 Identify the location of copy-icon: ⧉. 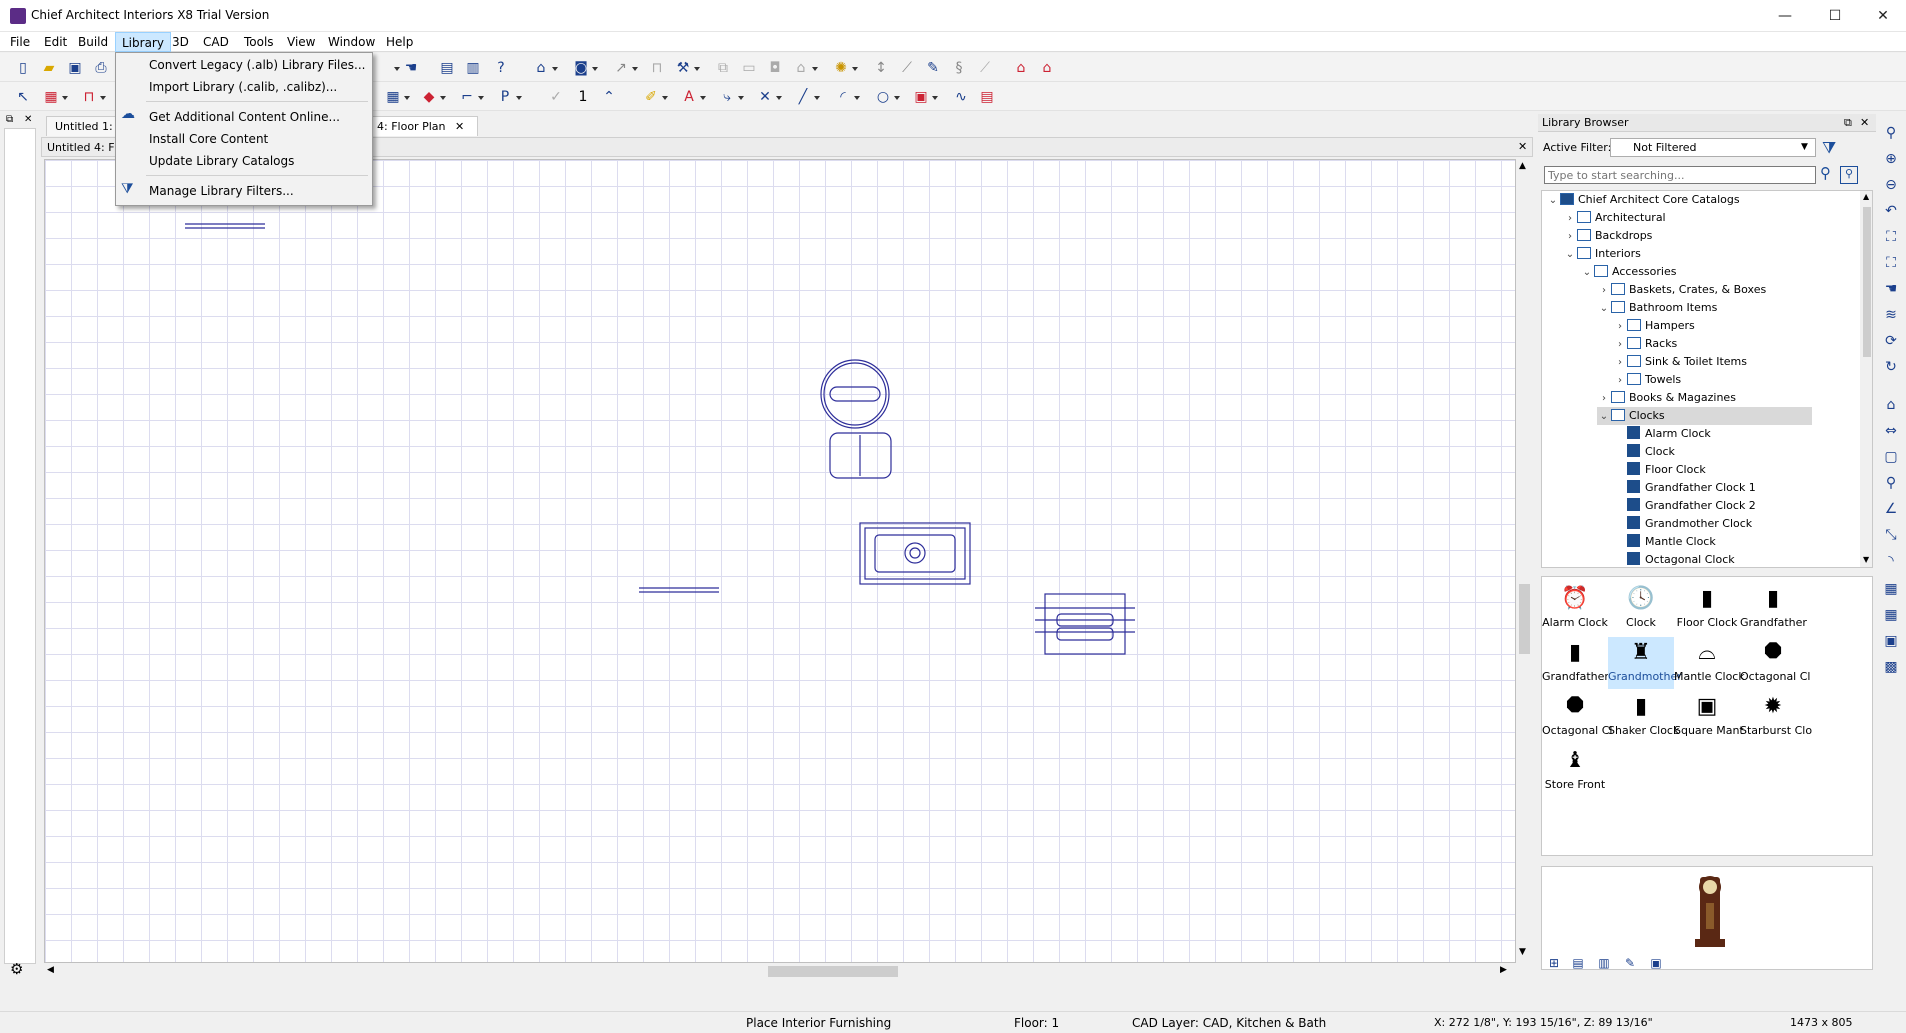
(723, 68).